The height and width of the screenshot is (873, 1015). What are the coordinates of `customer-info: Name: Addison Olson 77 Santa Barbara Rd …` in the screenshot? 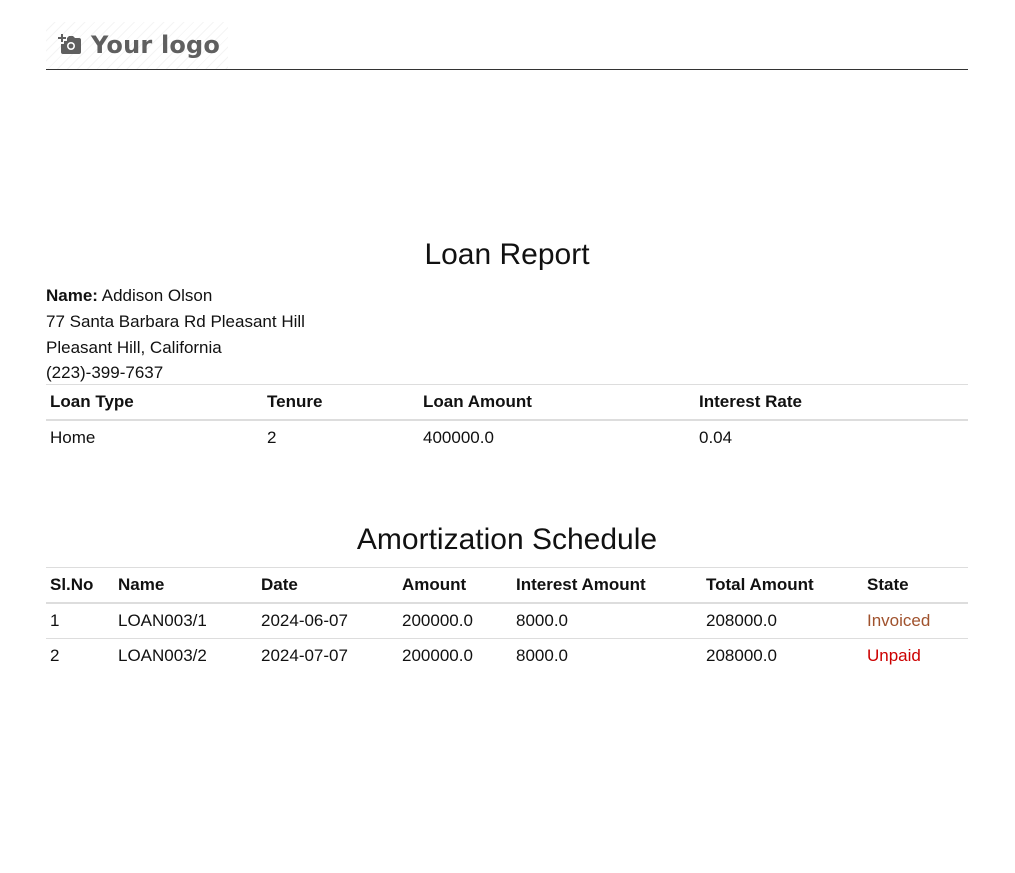 It's located at (346, 334).